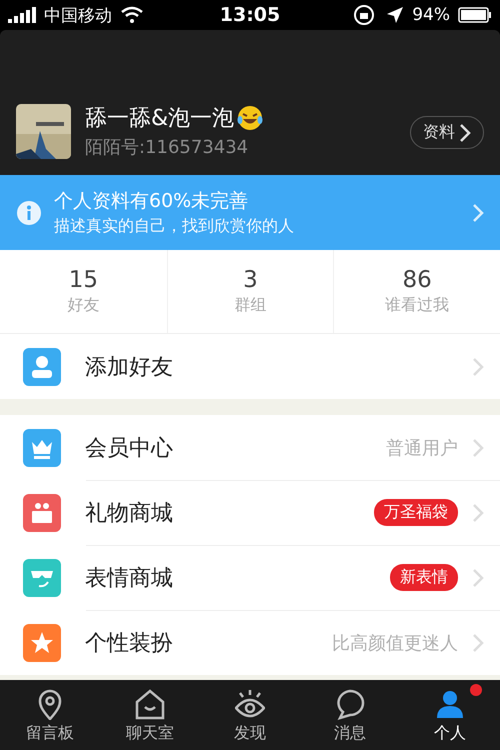 The width and height of the screenshot is (500, 750). Describe the element at coordinates (129, 578) in the screenshot. I see `menu-label: 表情商城` at that location.